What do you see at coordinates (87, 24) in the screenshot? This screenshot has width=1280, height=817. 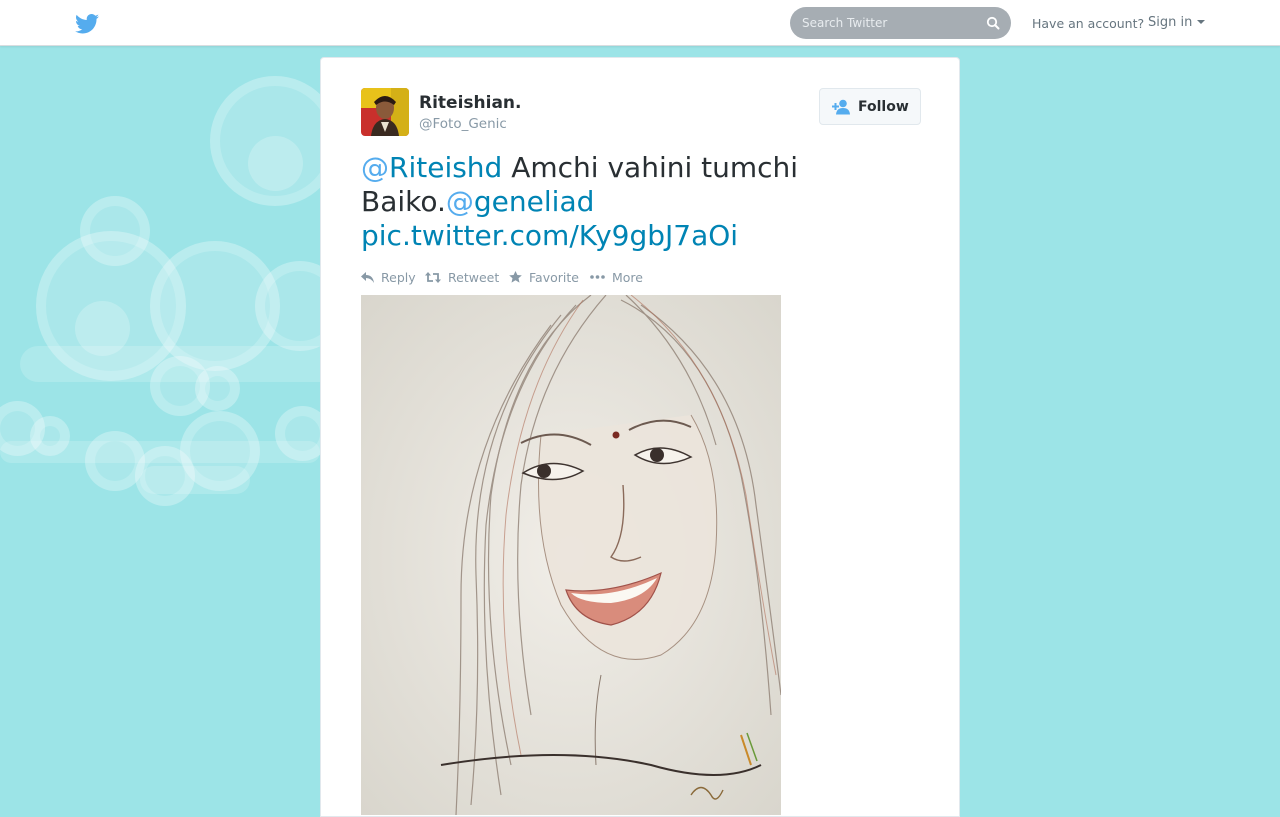 I see `twitter-bird-icon` at bounding box center [87, 24].